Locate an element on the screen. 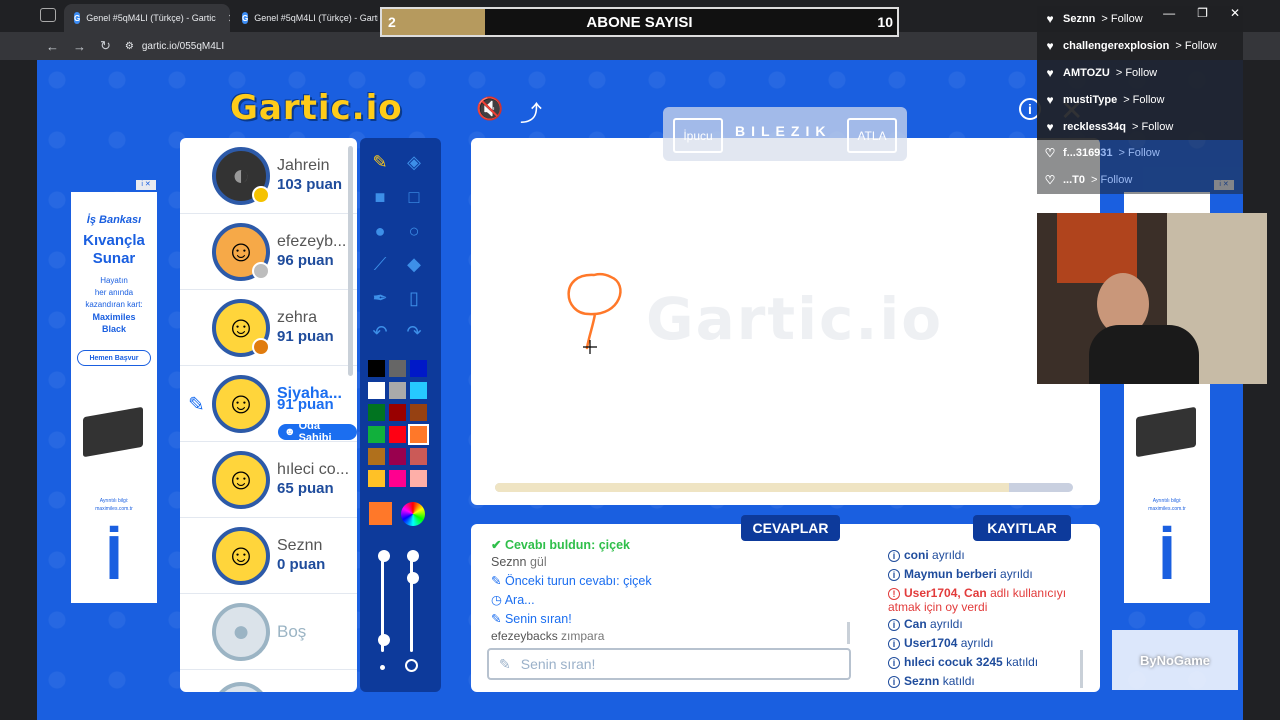 This screenshot has height=720, width=1280. player-list-scrollbar is located at coordinates (350, 261).